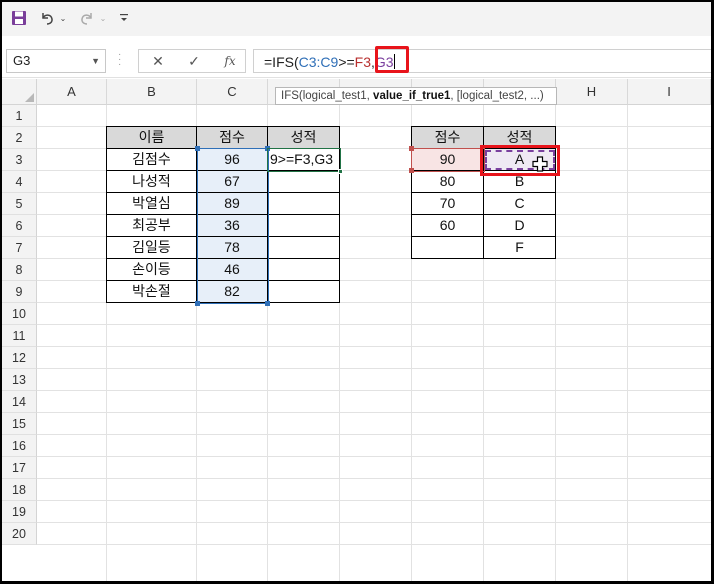  I want to click on row-header-11: 11, so click(19, 336).